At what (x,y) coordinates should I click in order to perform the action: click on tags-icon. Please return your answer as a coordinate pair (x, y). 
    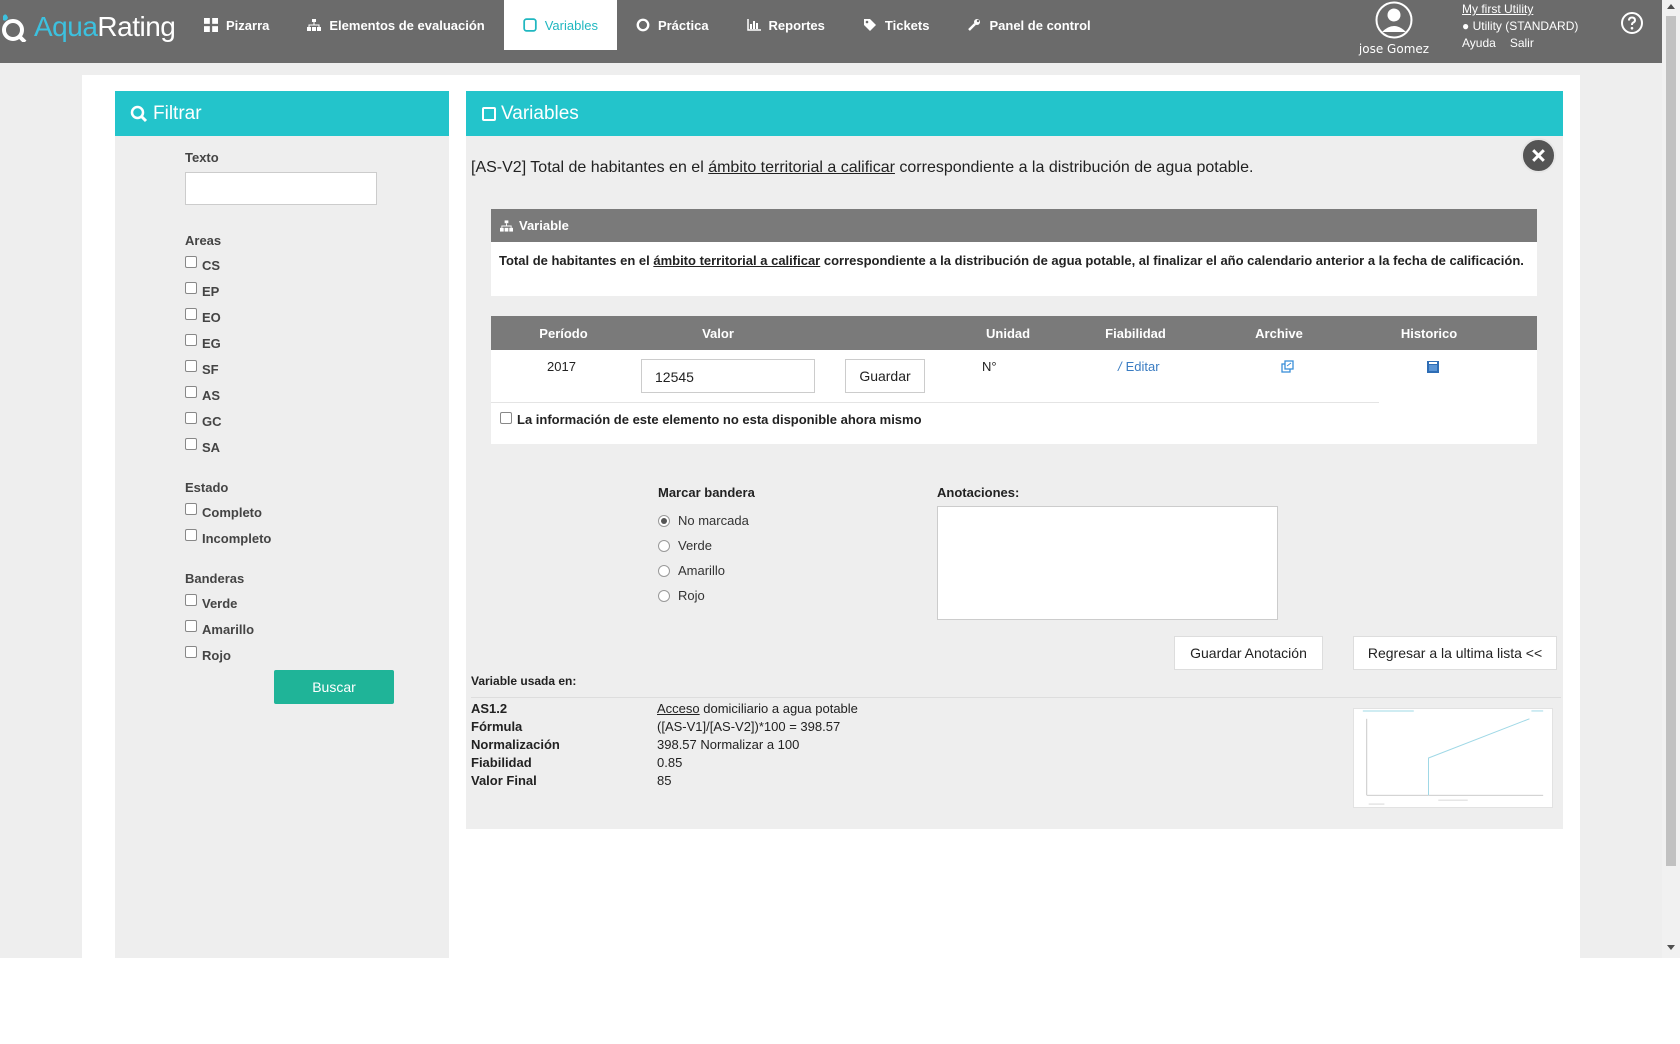
    Looking at the image, I should click on (869, 25).